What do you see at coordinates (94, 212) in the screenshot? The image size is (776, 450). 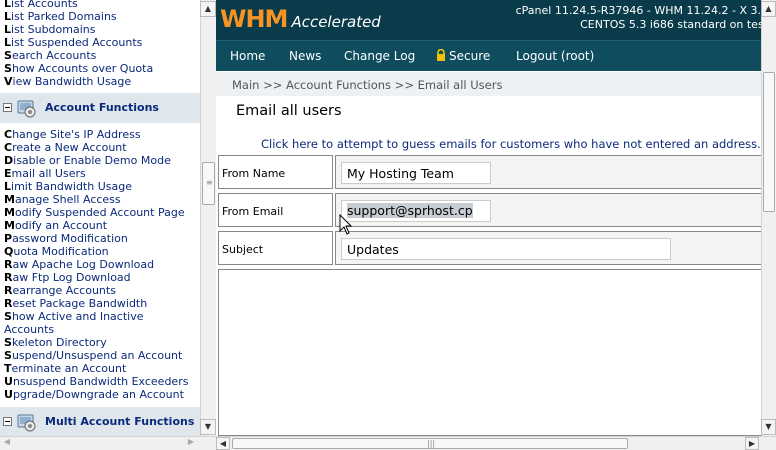 I see `sidebar-link-account-6: Modify Suspended Account Page` at bounding box center [94, 212].